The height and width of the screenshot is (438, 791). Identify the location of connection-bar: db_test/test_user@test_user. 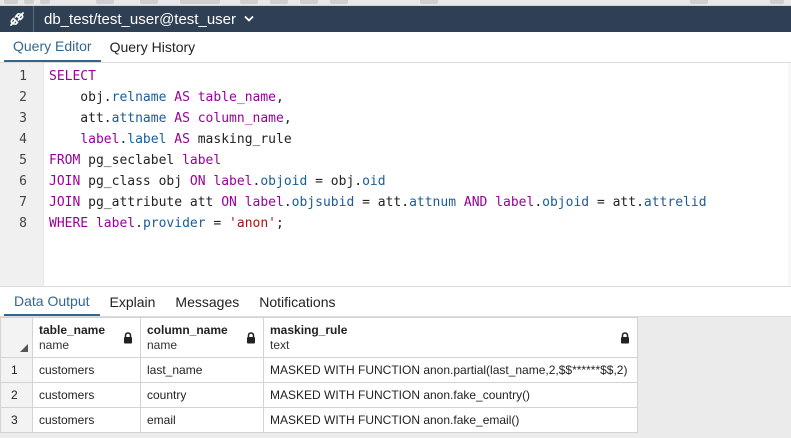
(395, 19).